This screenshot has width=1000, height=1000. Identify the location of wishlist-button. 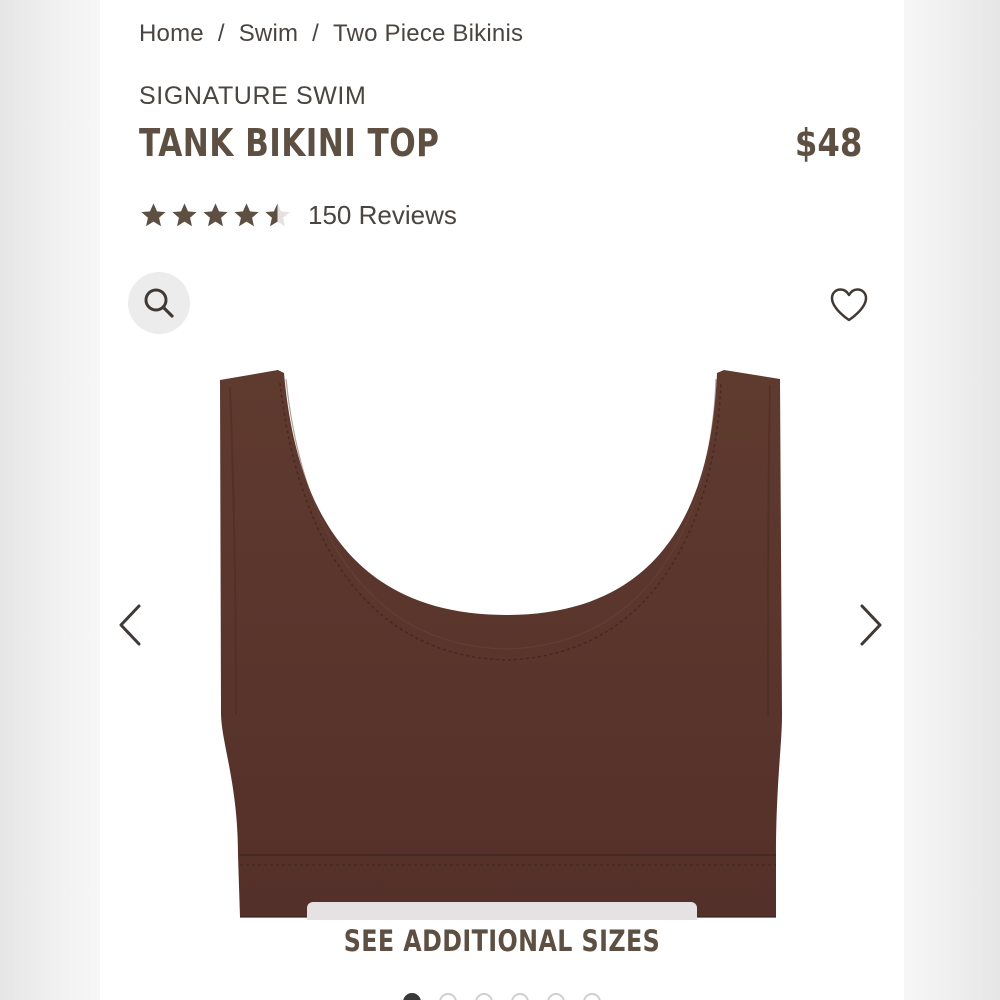
(849, 305).